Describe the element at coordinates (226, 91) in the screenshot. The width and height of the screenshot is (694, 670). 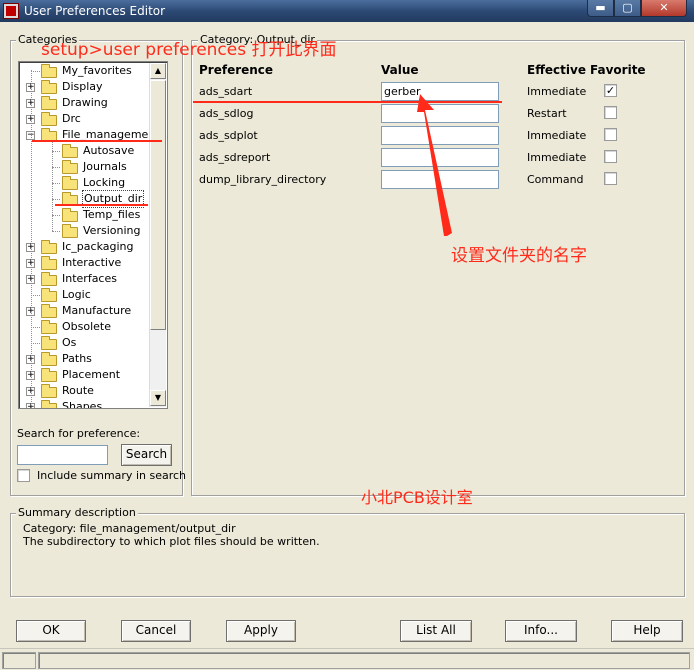
I see `preference-name: ads_sdart` at that location.